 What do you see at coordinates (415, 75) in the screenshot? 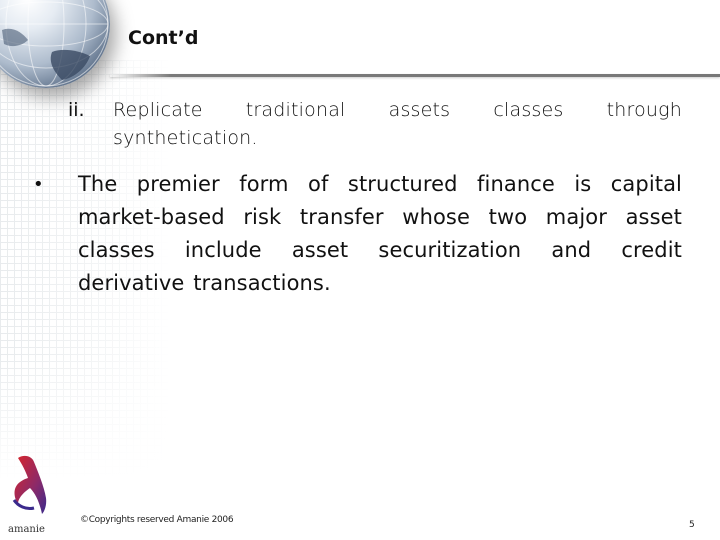
I see `title-divider` at bounding box center [415, 75].